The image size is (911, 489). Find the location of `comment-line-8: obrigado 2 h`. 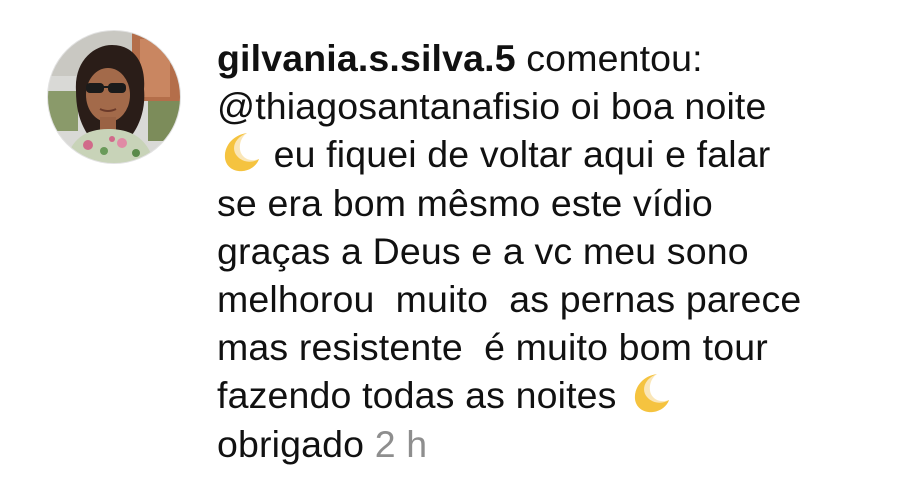

comment-line-8: obrigado 2 h is located at coordinates (557, 444).